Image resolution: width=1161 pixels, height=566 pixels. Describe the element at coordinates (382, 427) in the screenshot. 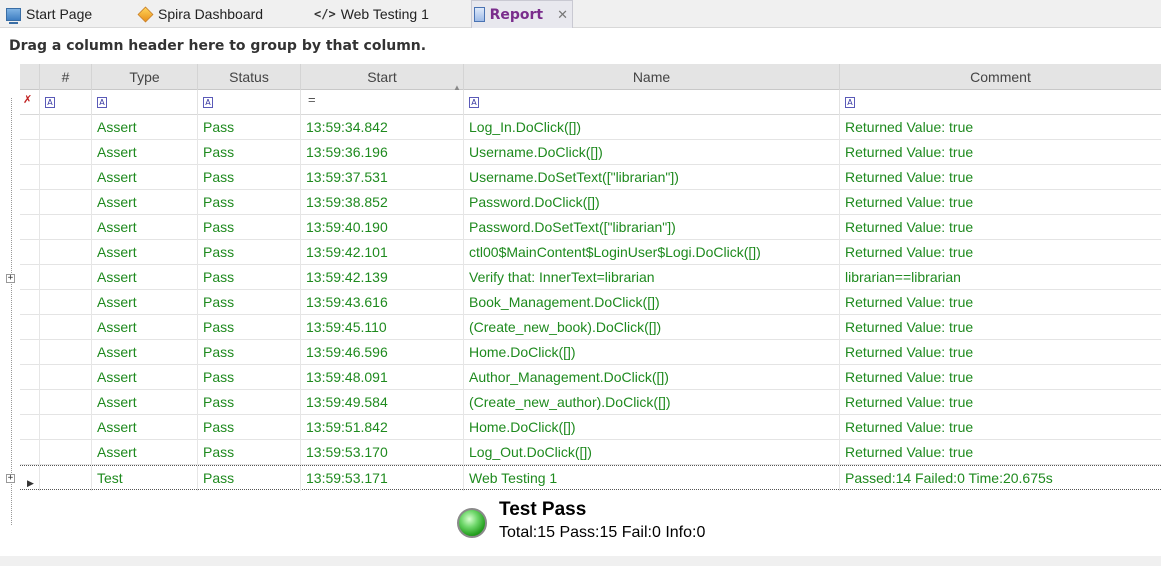

I see `row-start: 13:59:51.842` at that location.